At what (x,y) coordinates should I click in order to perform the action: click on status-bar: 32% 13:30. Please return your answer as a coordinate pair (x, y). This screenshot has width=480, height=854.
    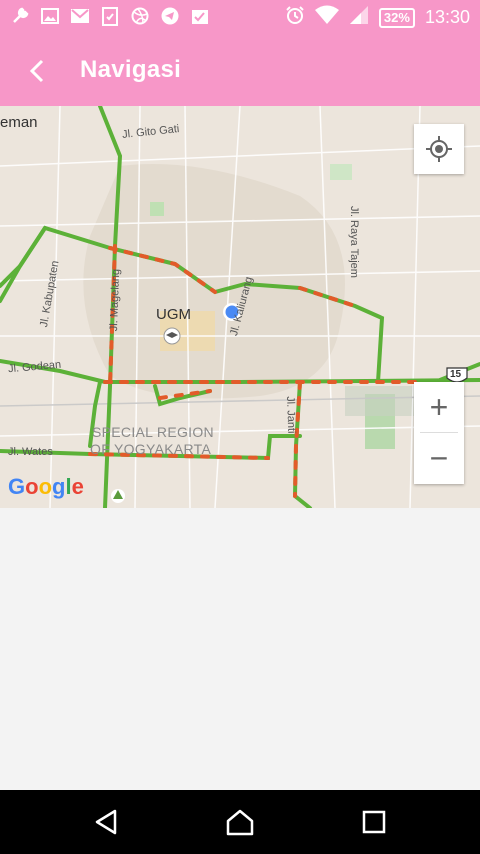
    Looking at the image, I should click on (240, 17).